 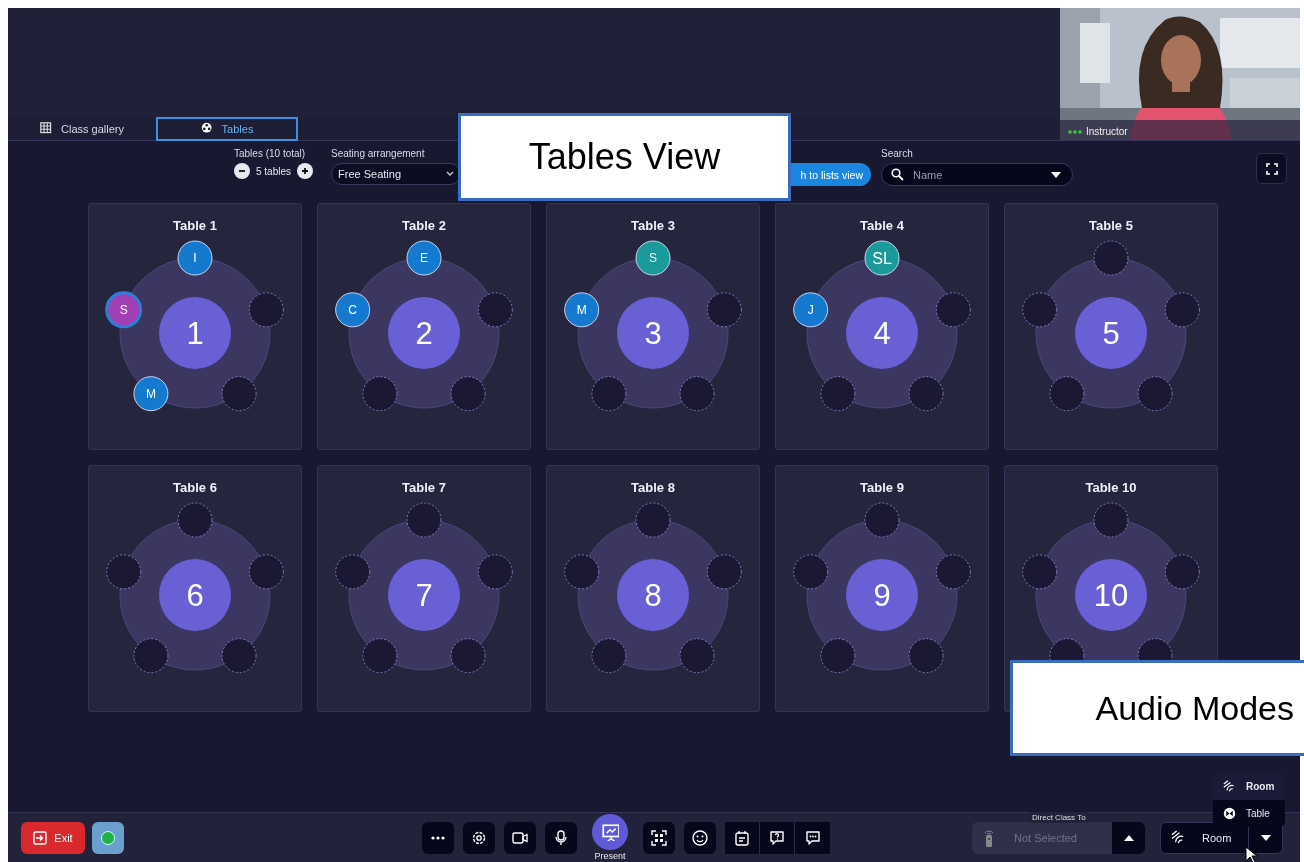 What do you see at coordinates (1111, 595) in the screenshot?
I see `table-number: 10` at bounding box center [1111, 595].